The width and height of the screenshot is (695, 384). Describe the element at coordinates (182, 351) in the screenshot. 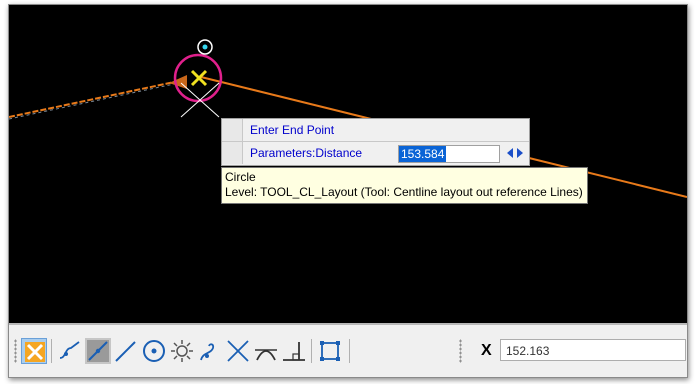

I see `origin-snap-icon` at that location.